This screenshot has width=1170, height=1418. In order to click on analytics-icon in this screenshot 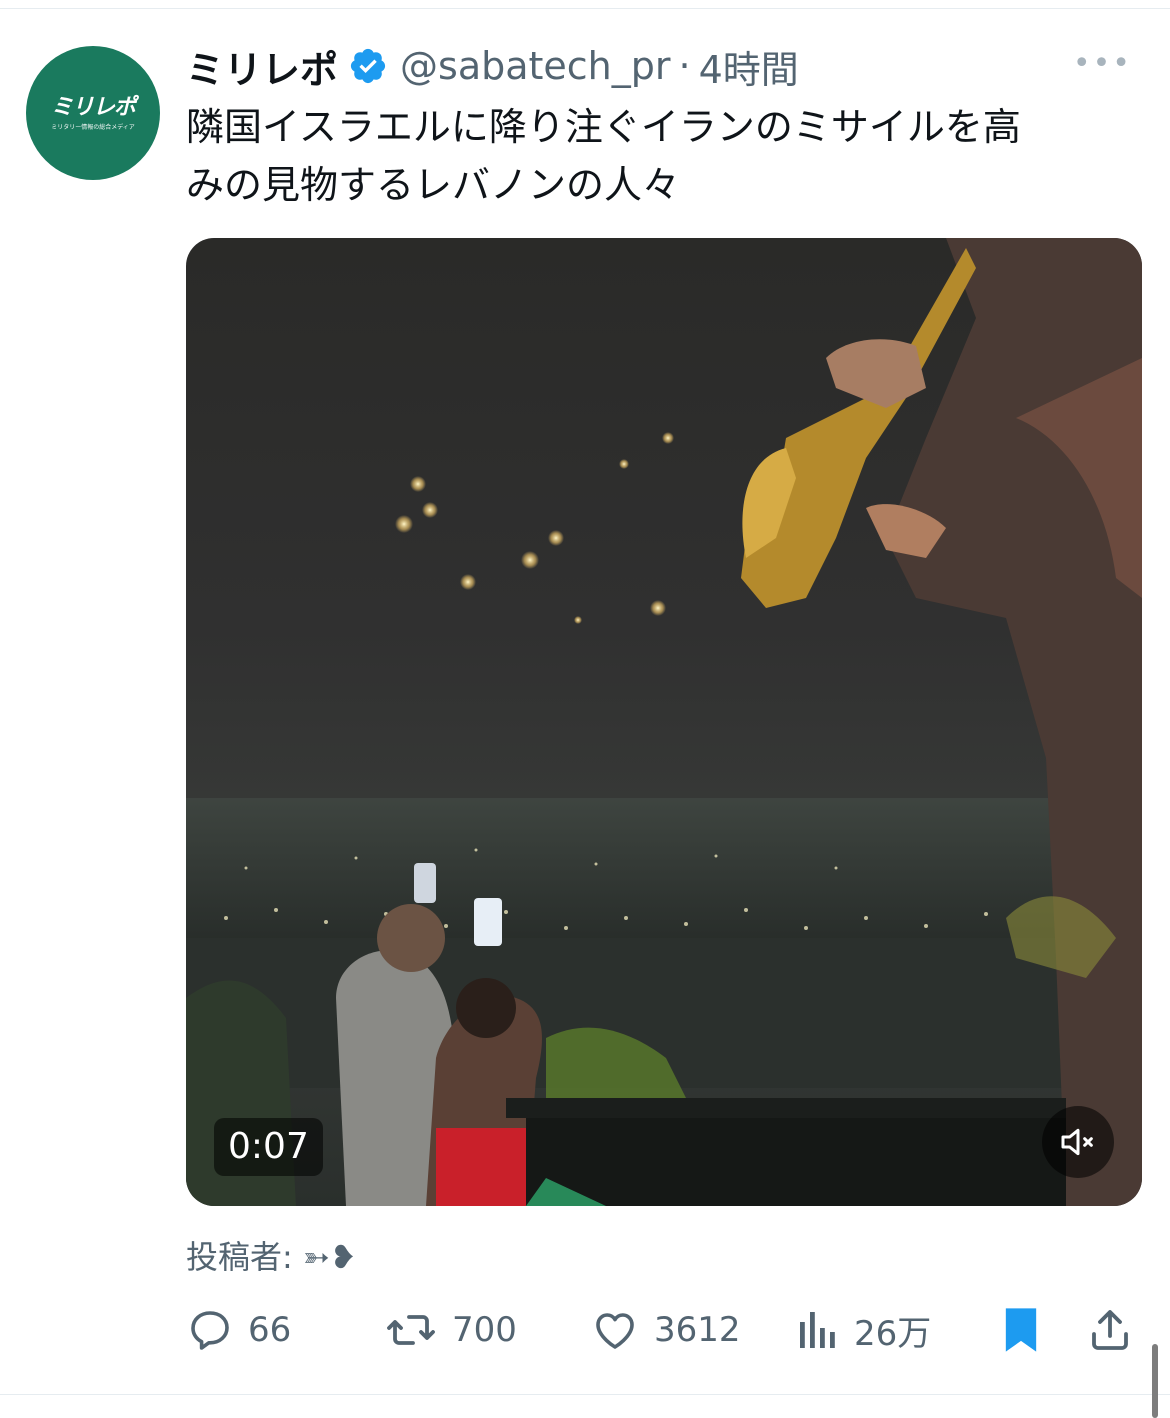, I will do `click(817, 1330)`.